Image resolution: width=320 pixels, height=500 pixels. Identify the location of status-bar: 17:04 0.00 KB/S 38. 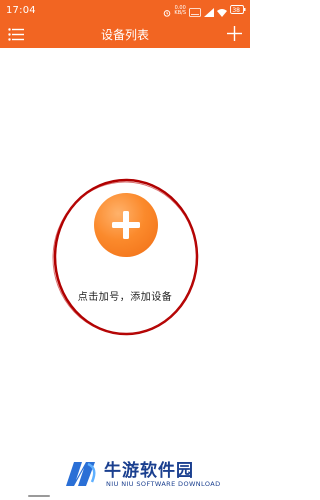
(125, 11).